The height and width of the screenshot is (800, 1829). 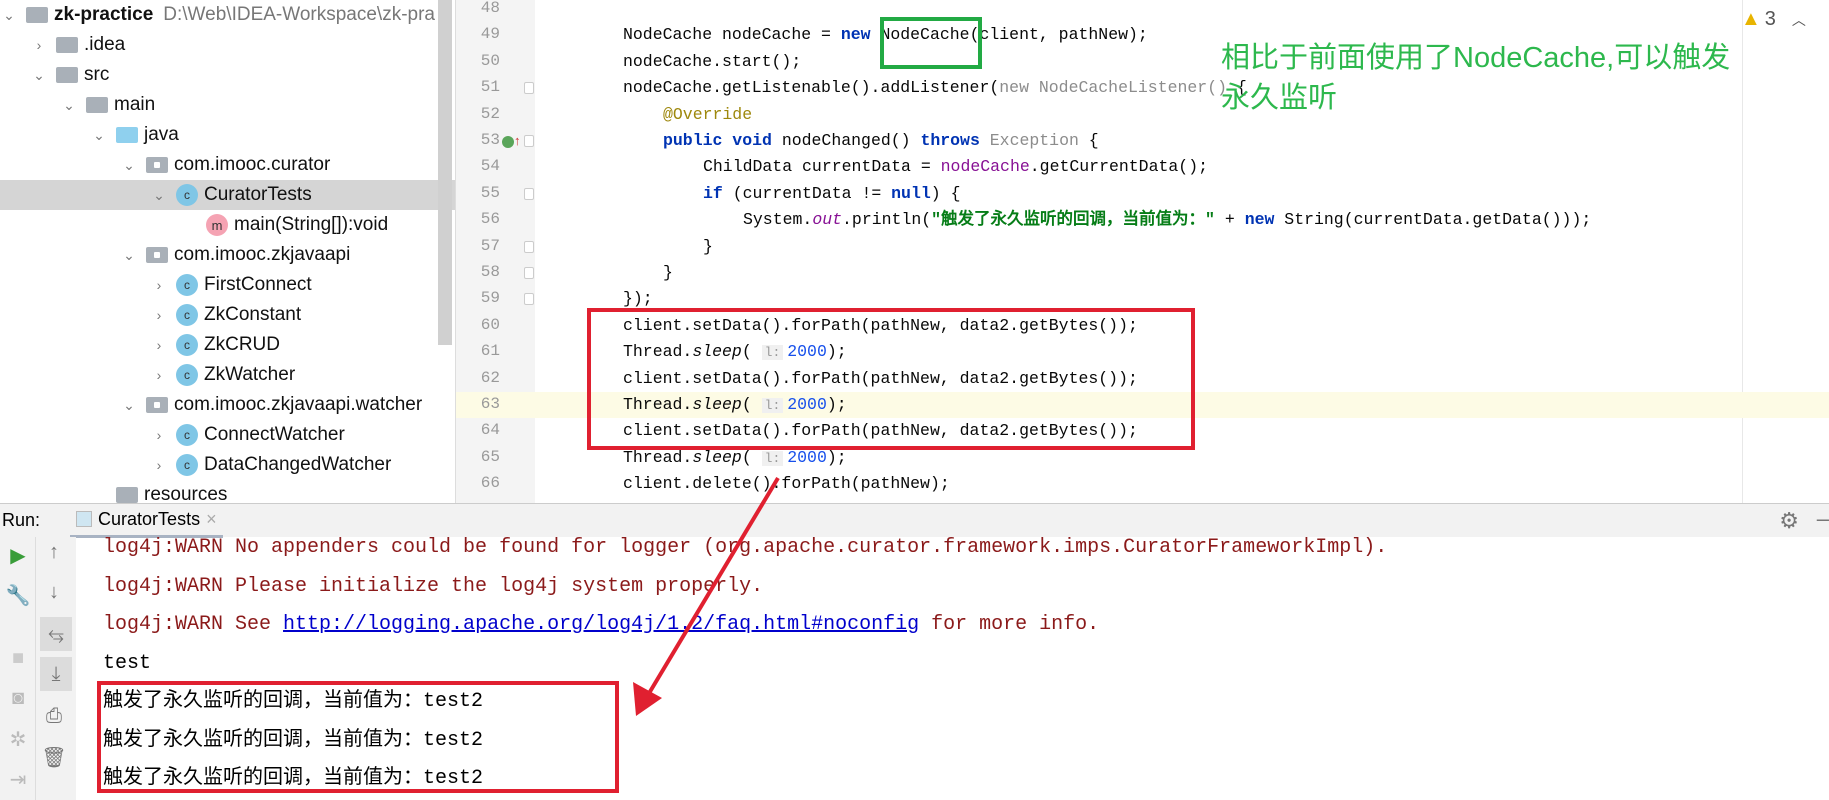 What do you see at coordinates (161, 134) in the screenshot?
I see `tree-item-label: java` at bounding box center [161, 134].